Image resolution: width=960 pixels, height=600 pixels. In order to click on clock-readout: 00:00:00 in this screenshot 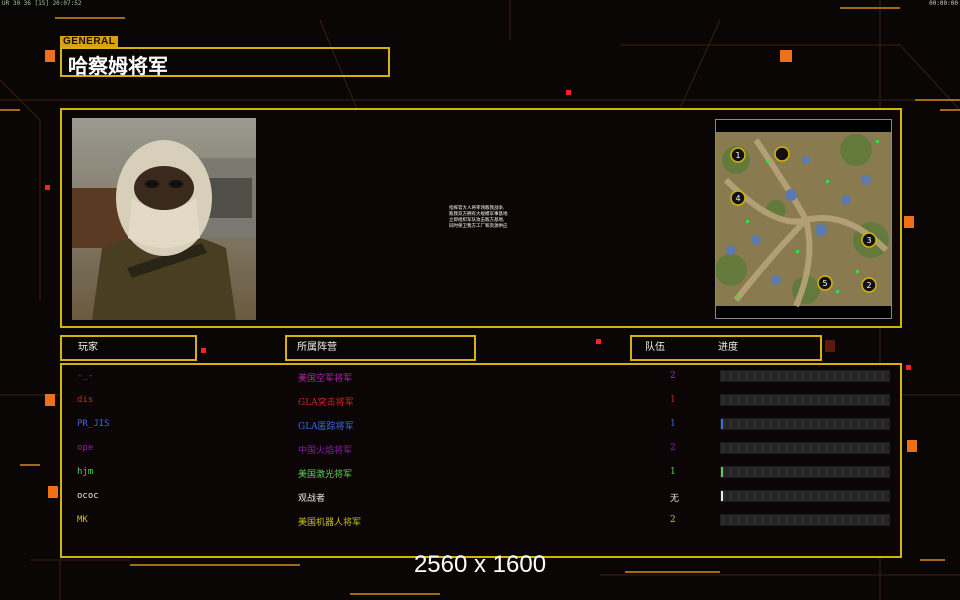, I will do `click(943, 3)`.